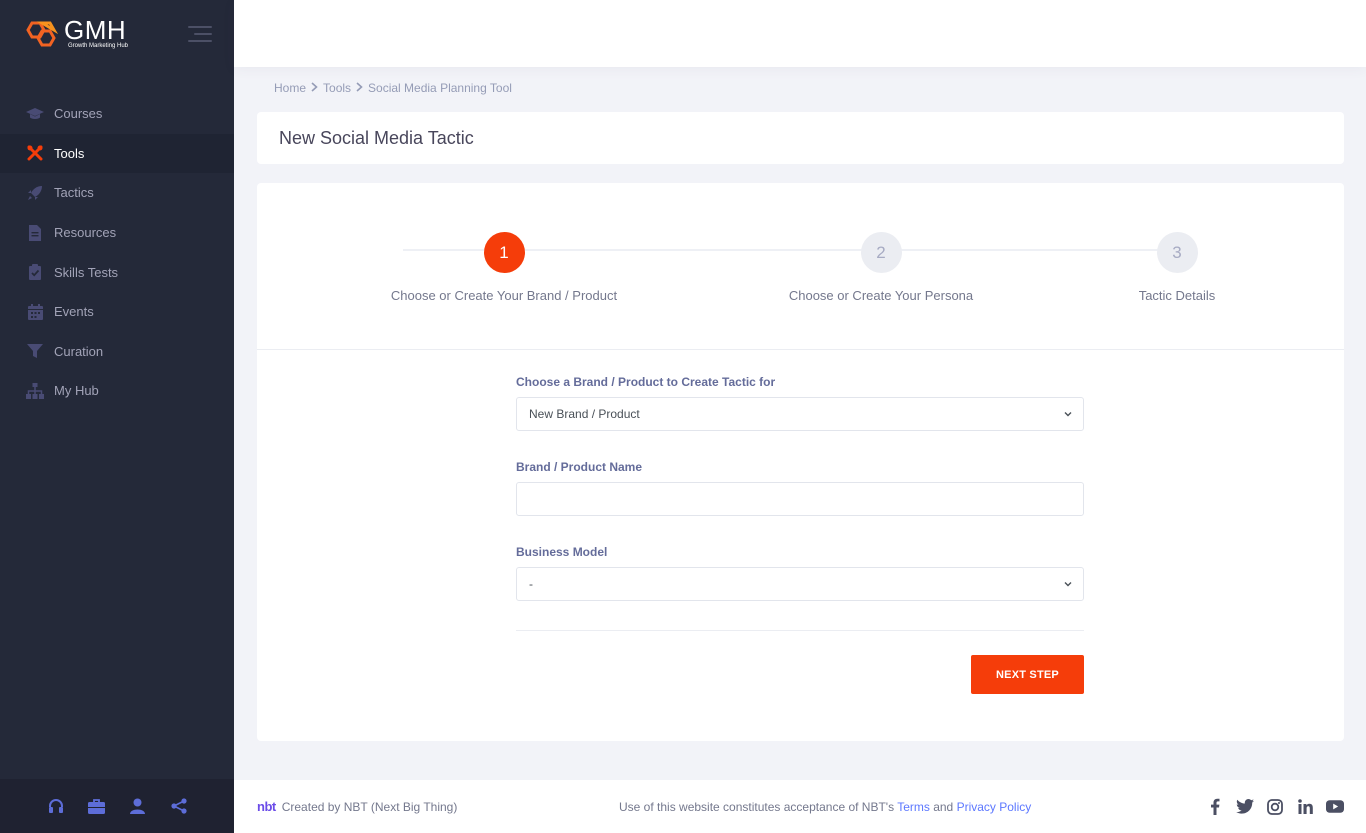  Describe the element at coordinates (69, 153) in the screenshot. I see `sidebar-item-label: Tools` at that location.